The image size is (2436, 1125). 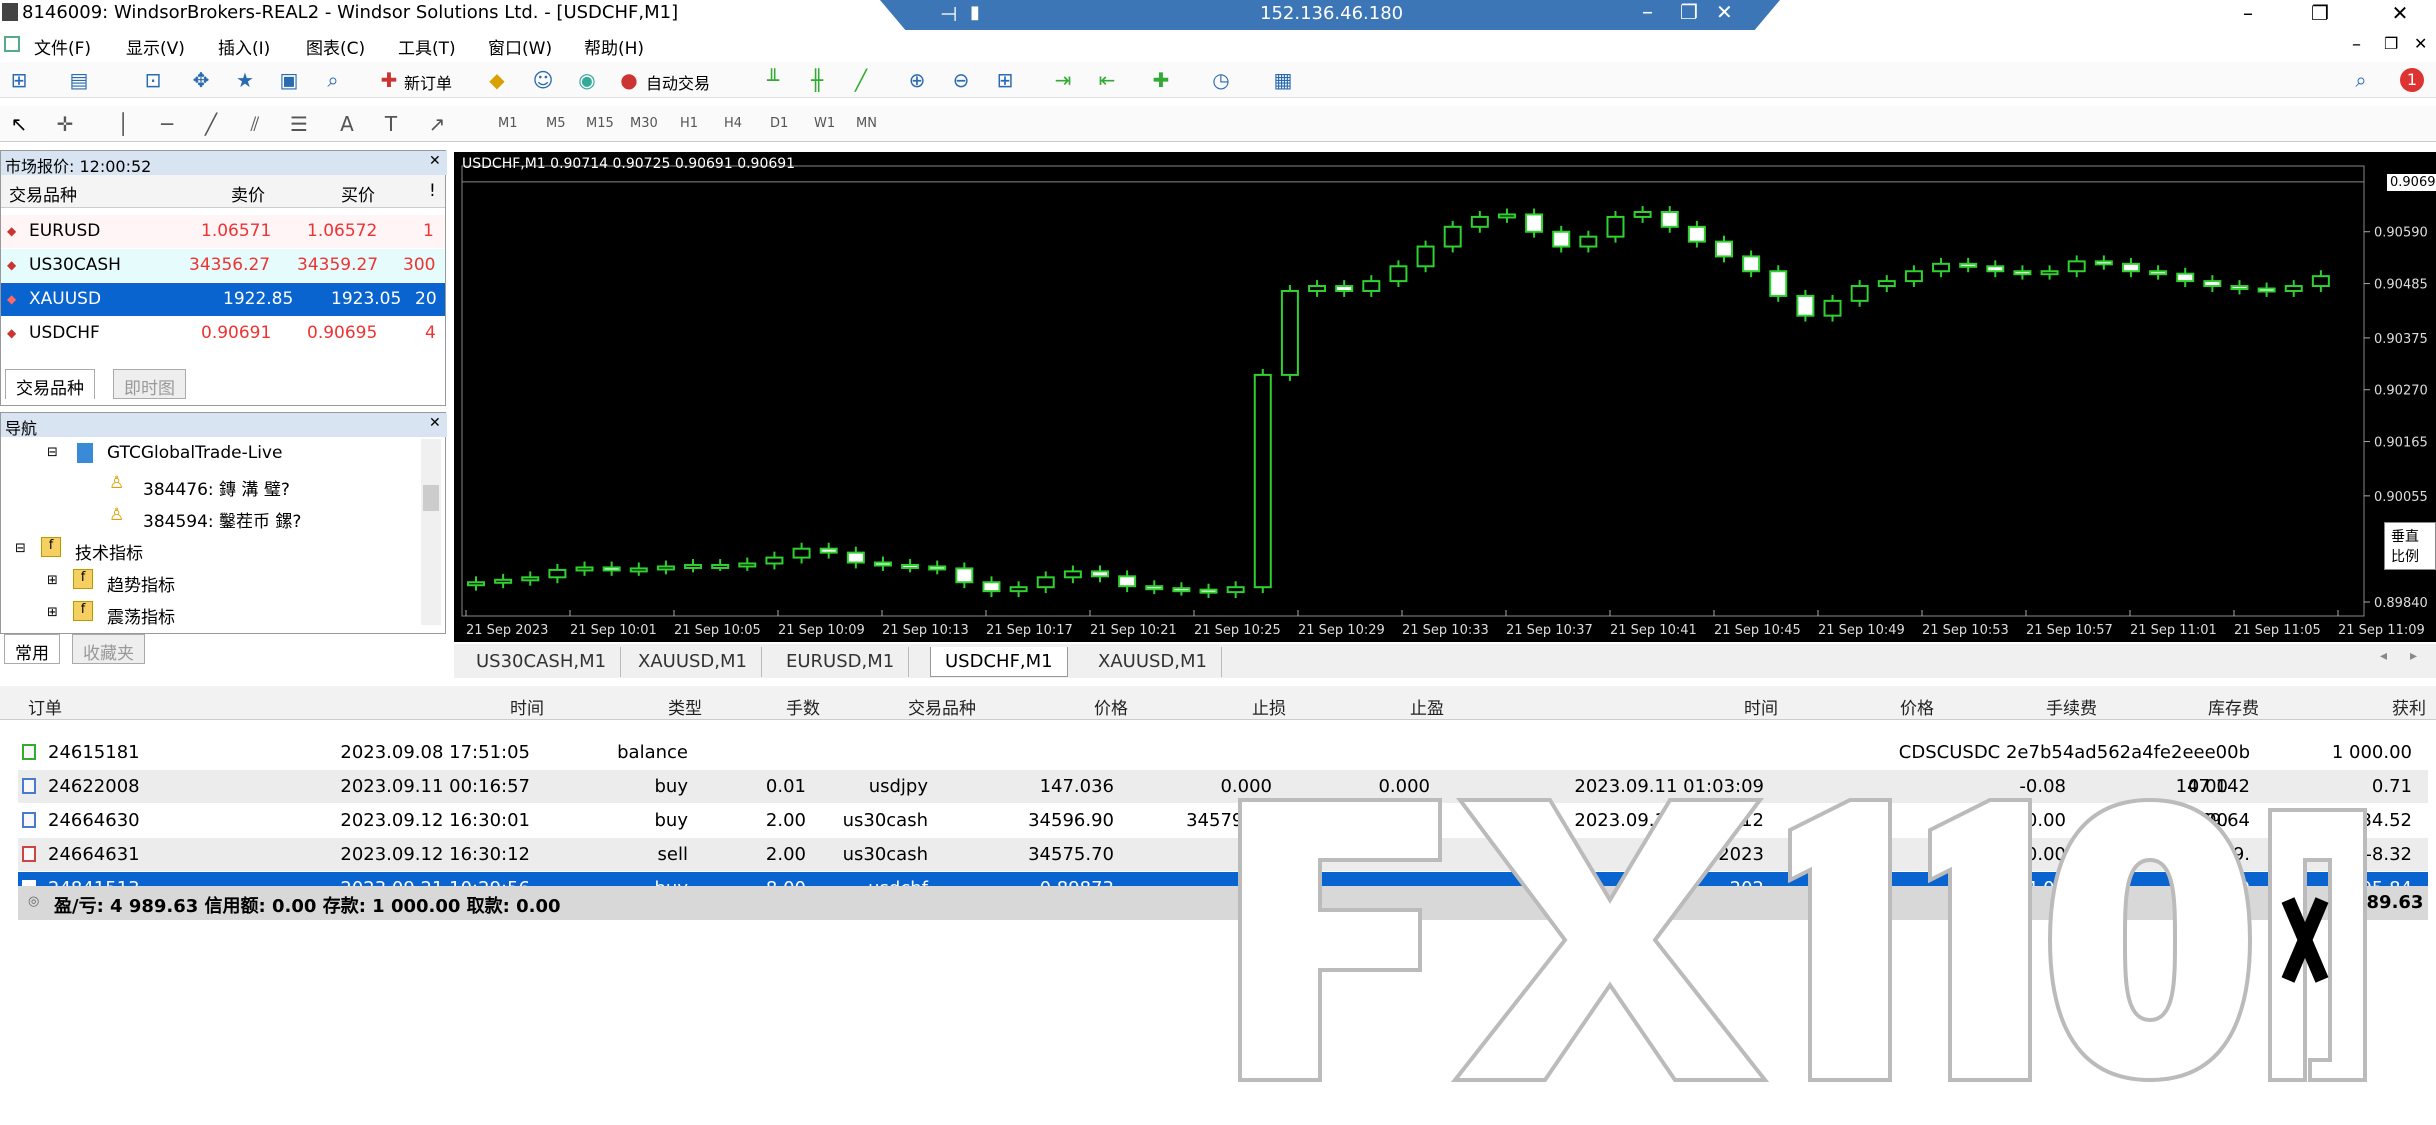 I want to click on tab-xauusd: XAUUSD,M1, so click(x=693, y=662).